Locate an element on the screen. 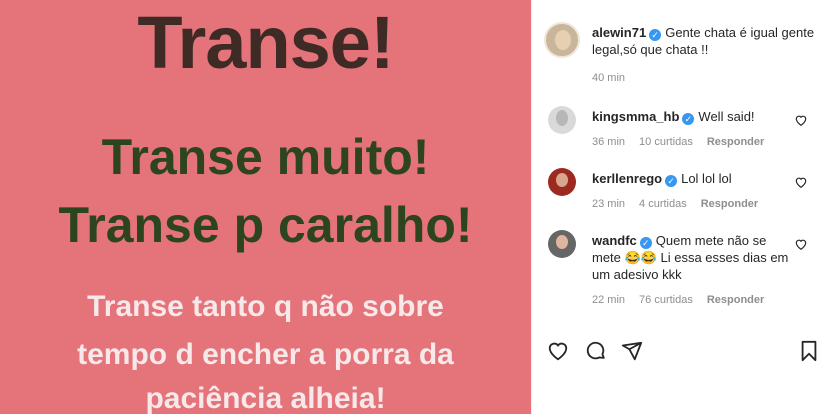  comment-meta: 36 min 10 curtidas Responder is located at coordinates (685, 142).